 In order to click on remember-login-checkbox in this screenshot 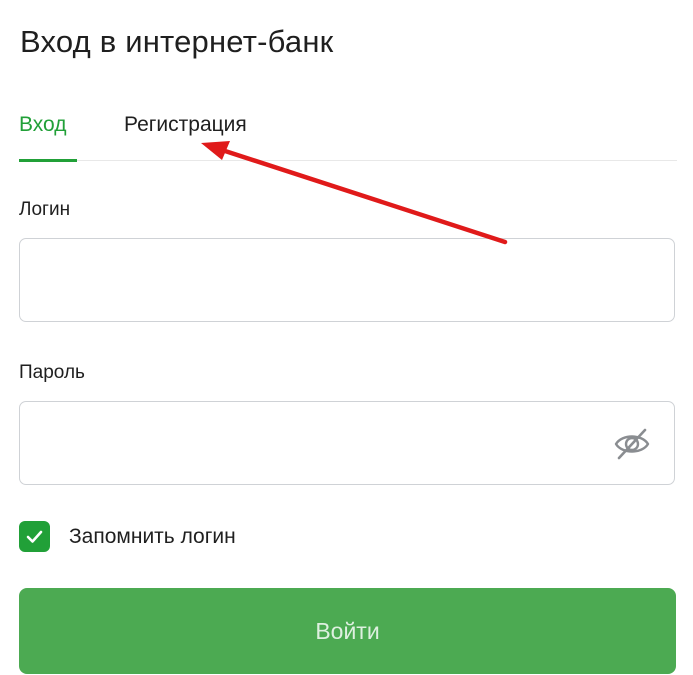, I will do `click(34, 536)`.